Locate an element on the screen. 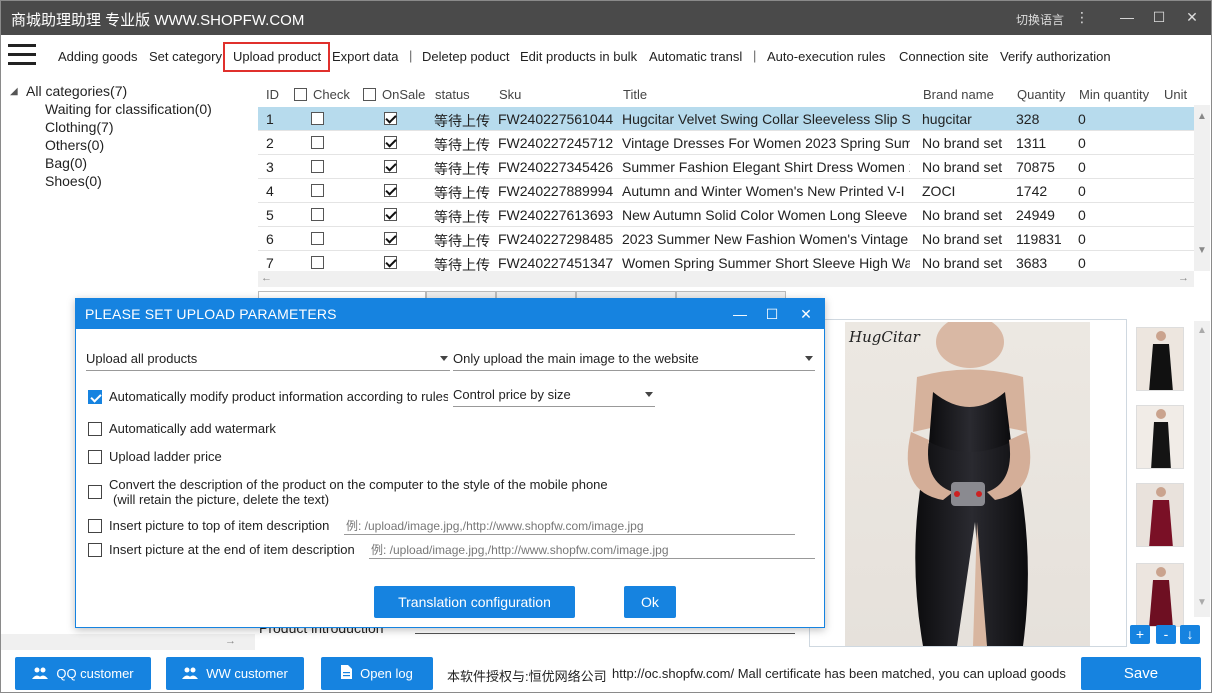  mobile-description-checkbox is located at coordinates (95, 492).